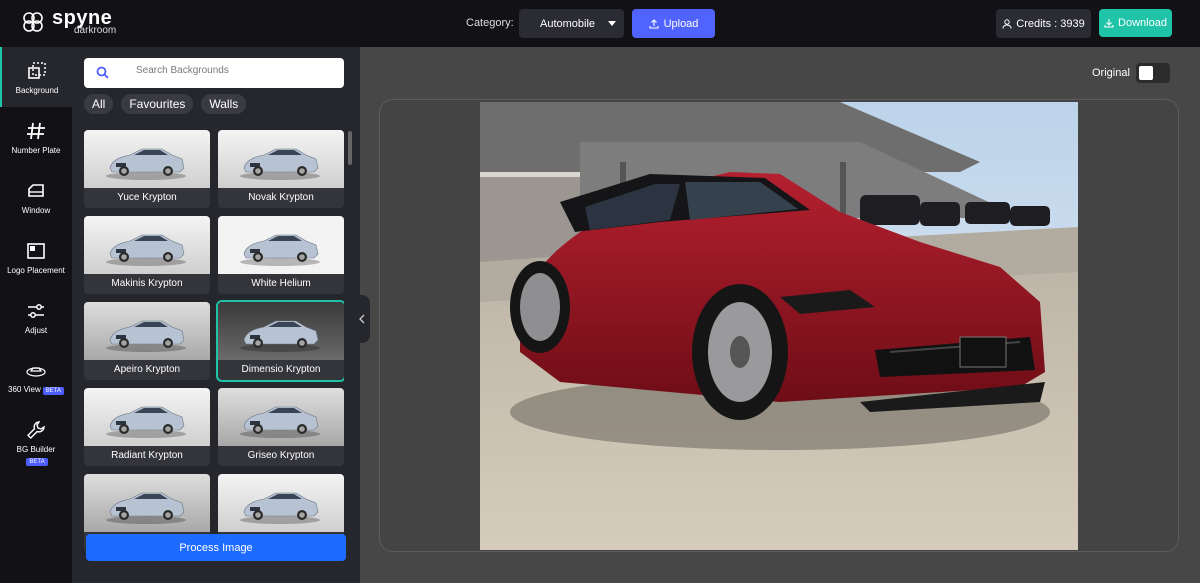 The image size is (1200, 583). I want to click on background-card-selected: Dimensio Krypton, so click(280, 341).